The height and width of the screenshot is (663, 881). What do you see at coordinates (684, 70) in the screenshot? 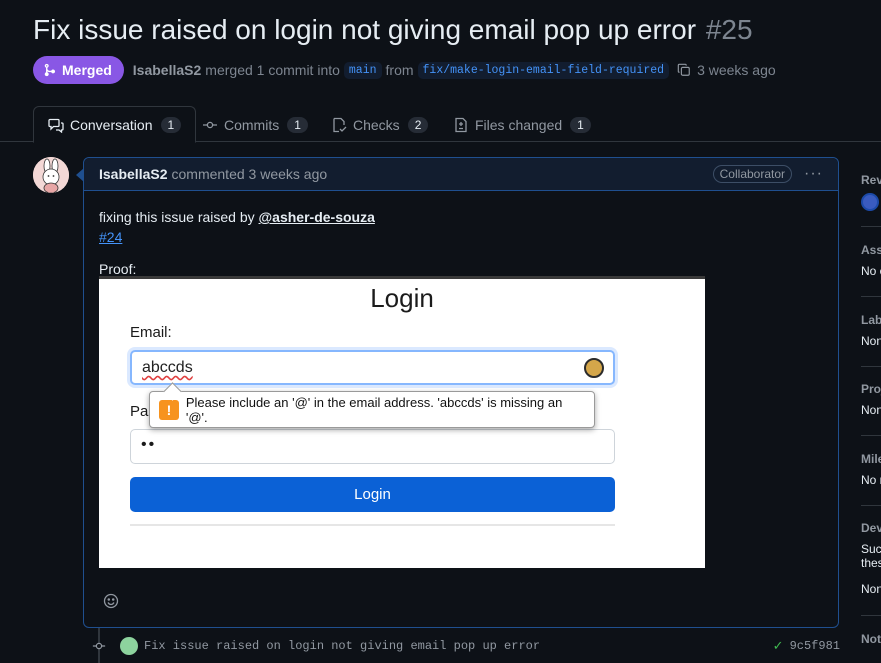
I see `copy-icon` at bounding box center [684, 70].